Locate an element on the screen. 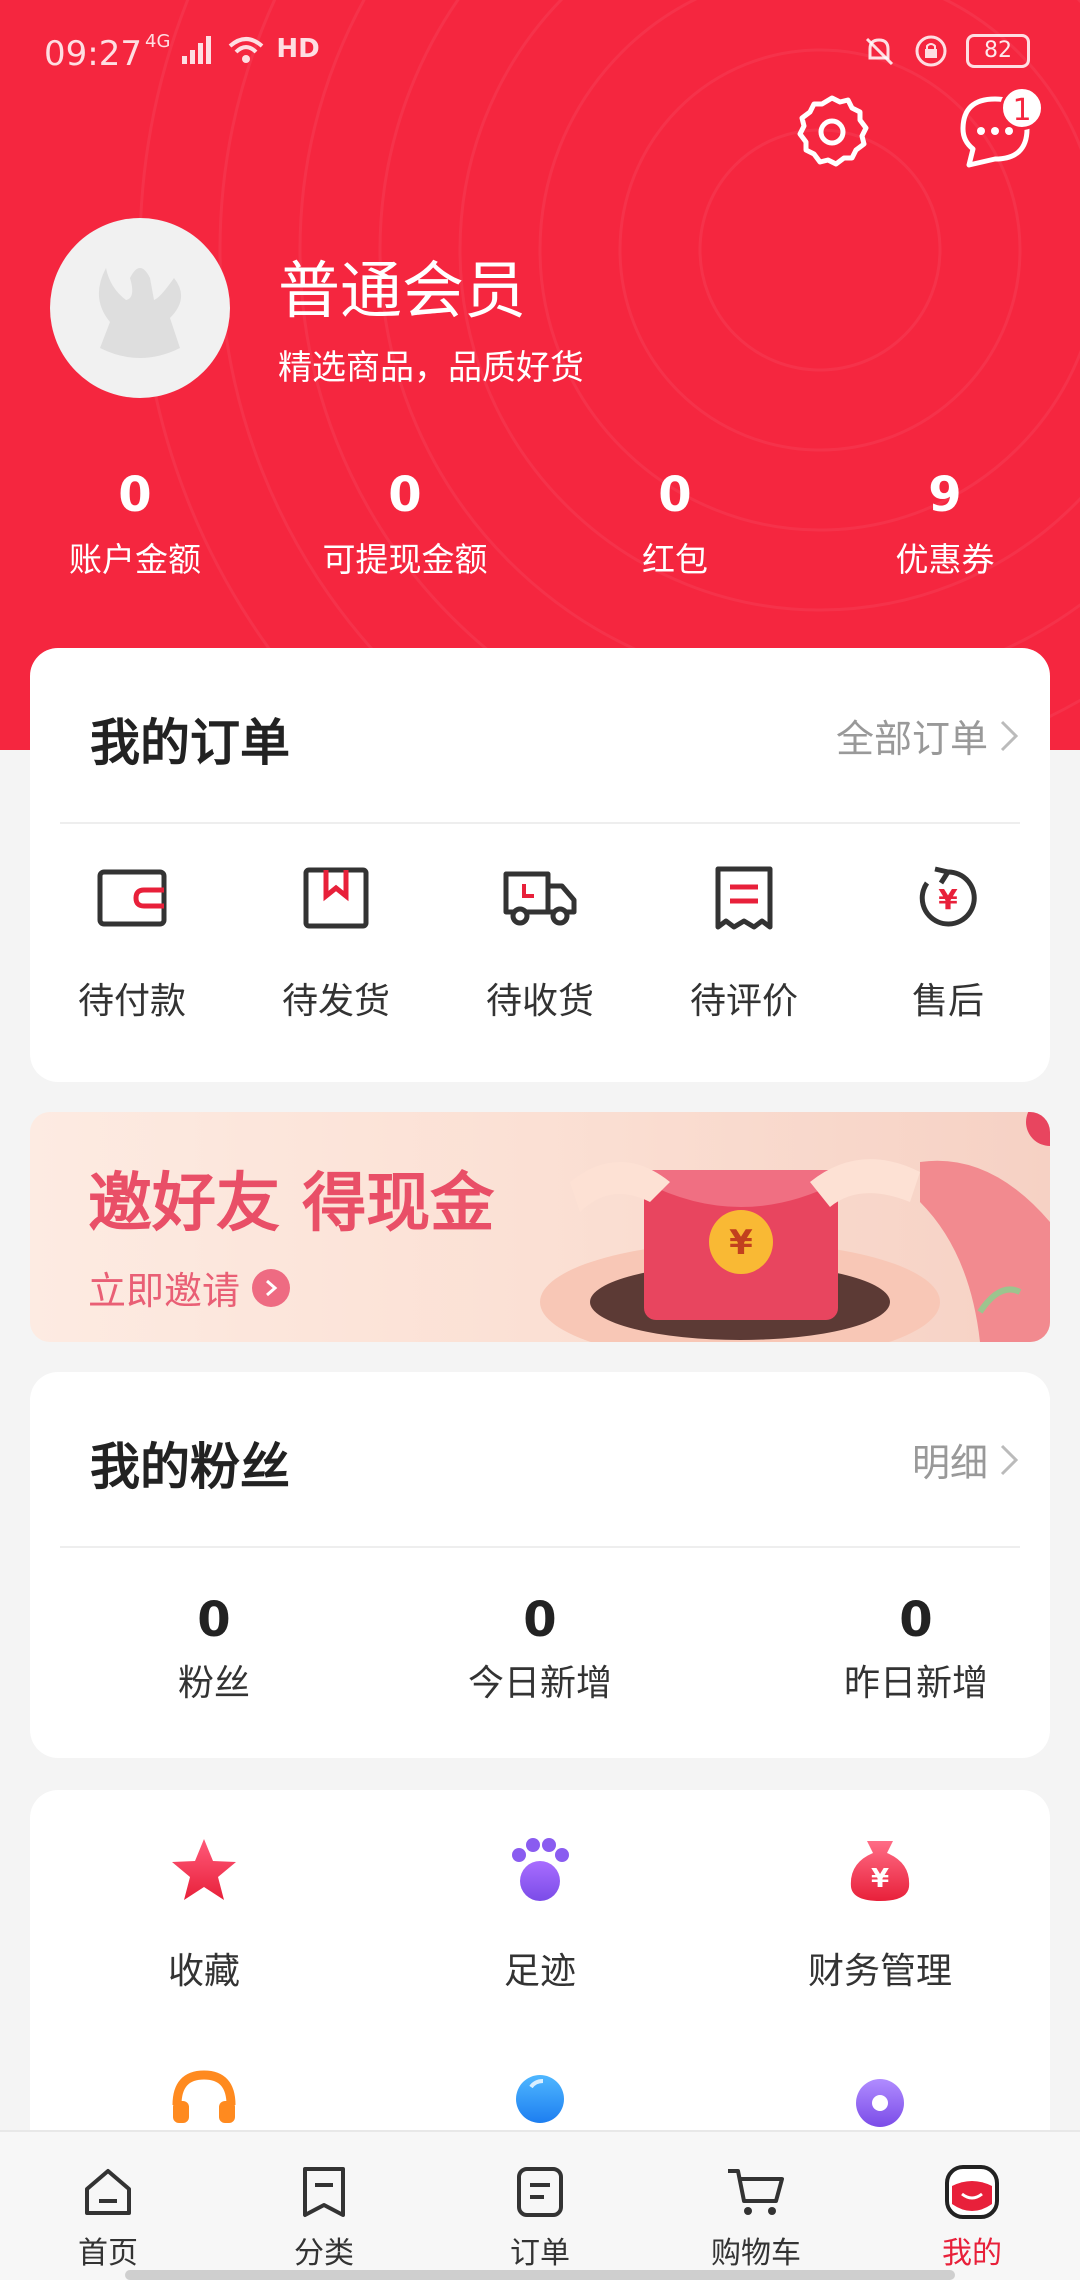 This screenshot has height=2280, width=1080. order-pending-shipment: 待发货 is located at coordinates (336, 941).